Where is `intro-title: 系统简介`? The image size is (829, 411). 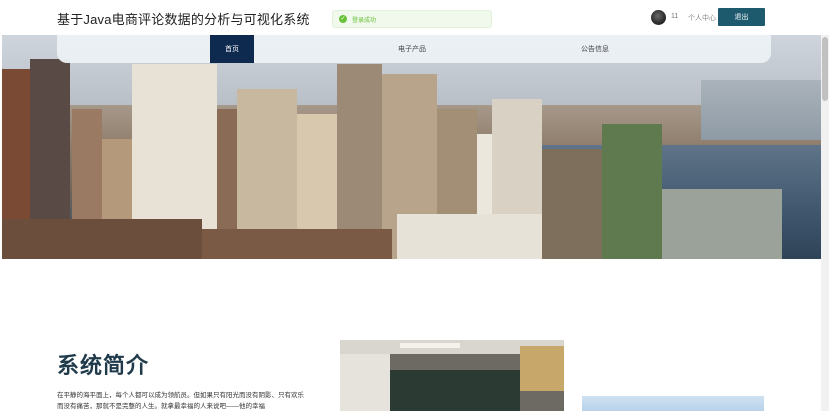 intro-title: 系统简介 is located at coordinates (103, 365).